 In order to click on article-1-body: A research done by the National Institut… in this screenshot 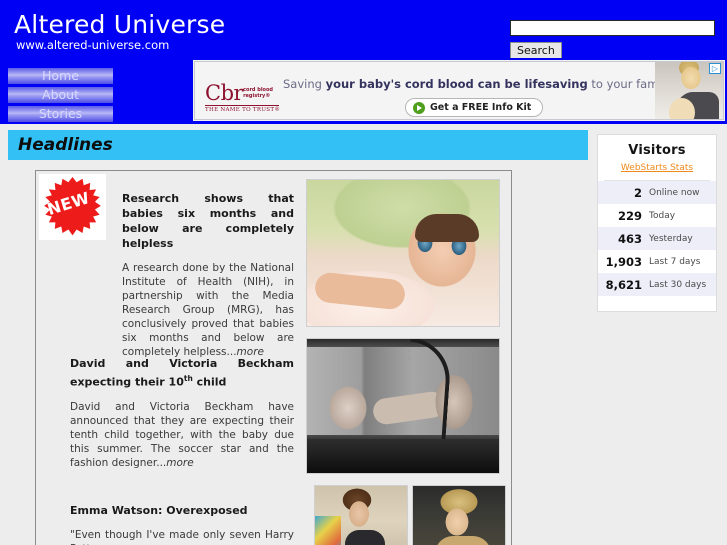, I will do `click(208, 310)`.